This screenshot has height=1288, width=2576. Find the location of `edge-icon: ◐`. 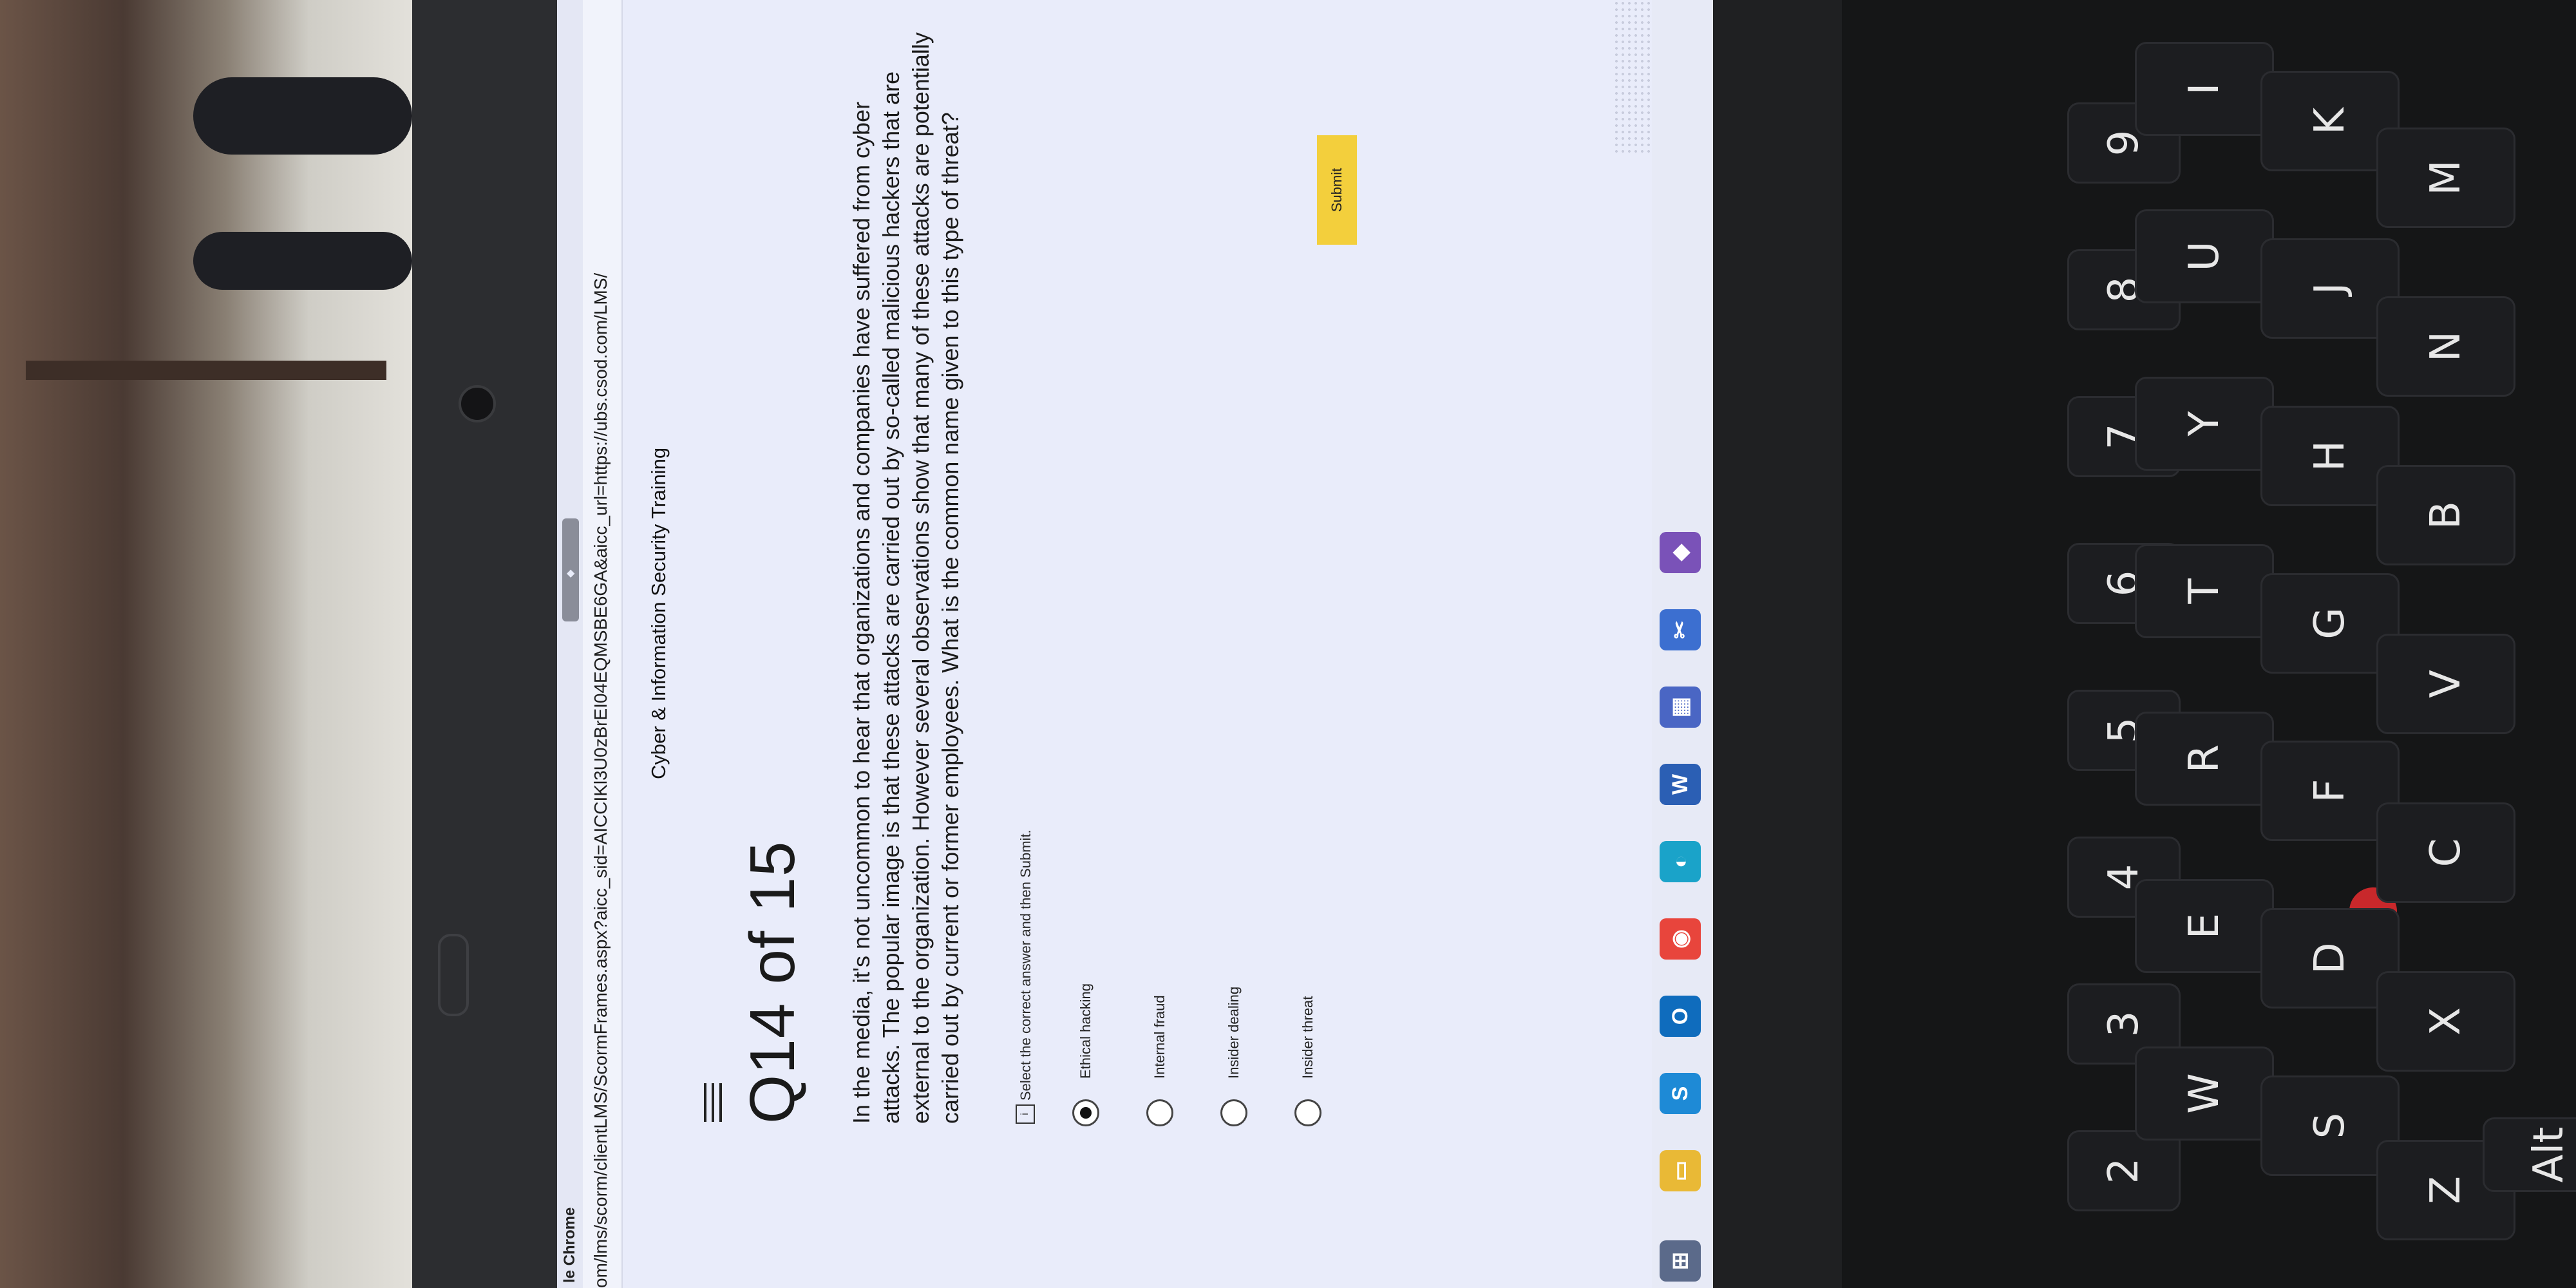

edge-icon: ◐ is located at coordinates (1680, 861).